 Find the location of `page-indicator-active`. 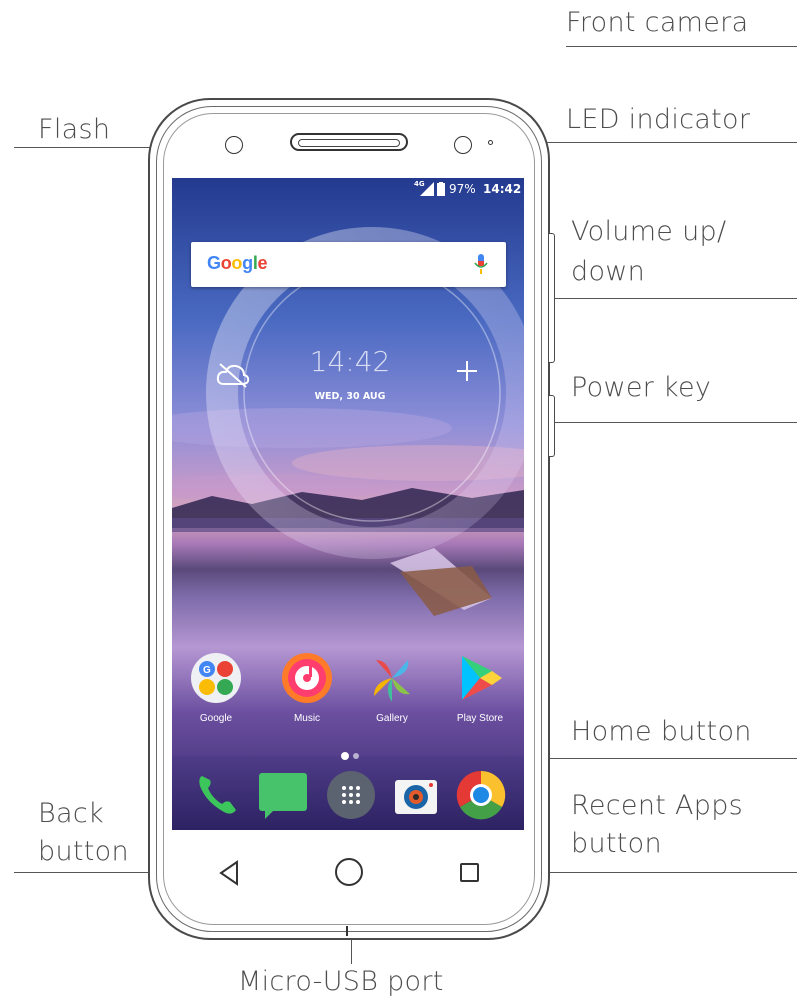

page-indicator-active is located at coordinates (345, 756).